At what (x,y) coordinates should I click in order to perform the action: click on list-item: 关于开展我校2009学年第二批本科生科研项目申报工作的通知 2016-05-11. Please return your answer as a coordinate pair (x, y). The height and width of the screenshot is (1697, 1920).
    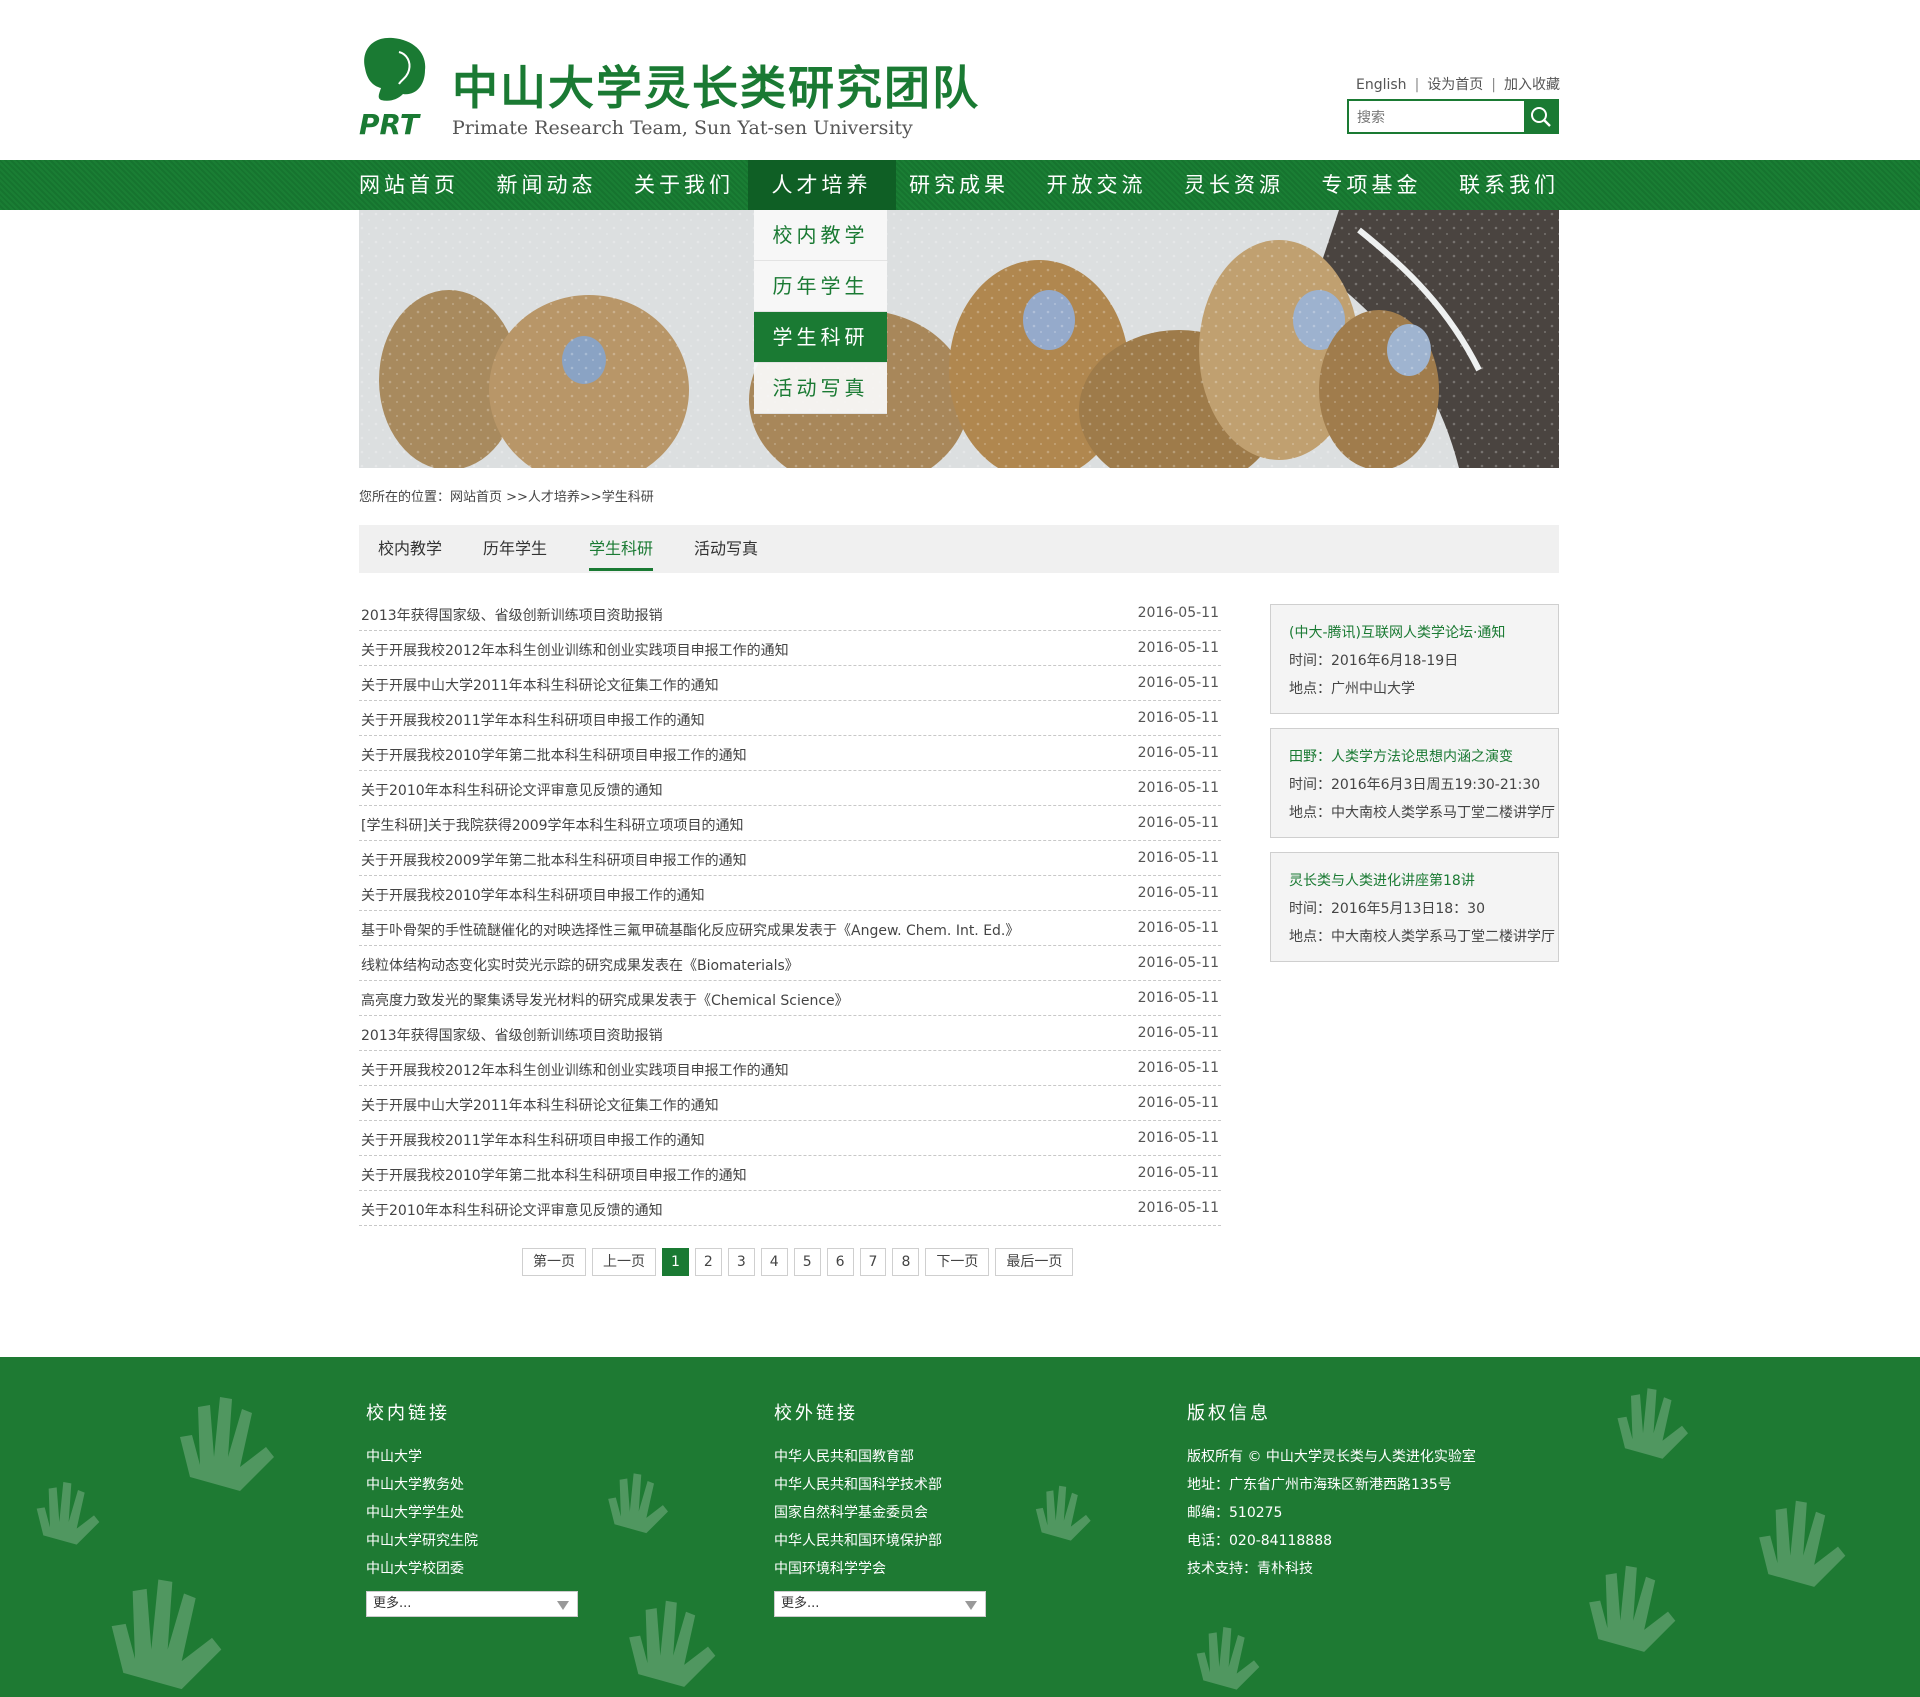
    Looking at the image, I should click on (790, 858).